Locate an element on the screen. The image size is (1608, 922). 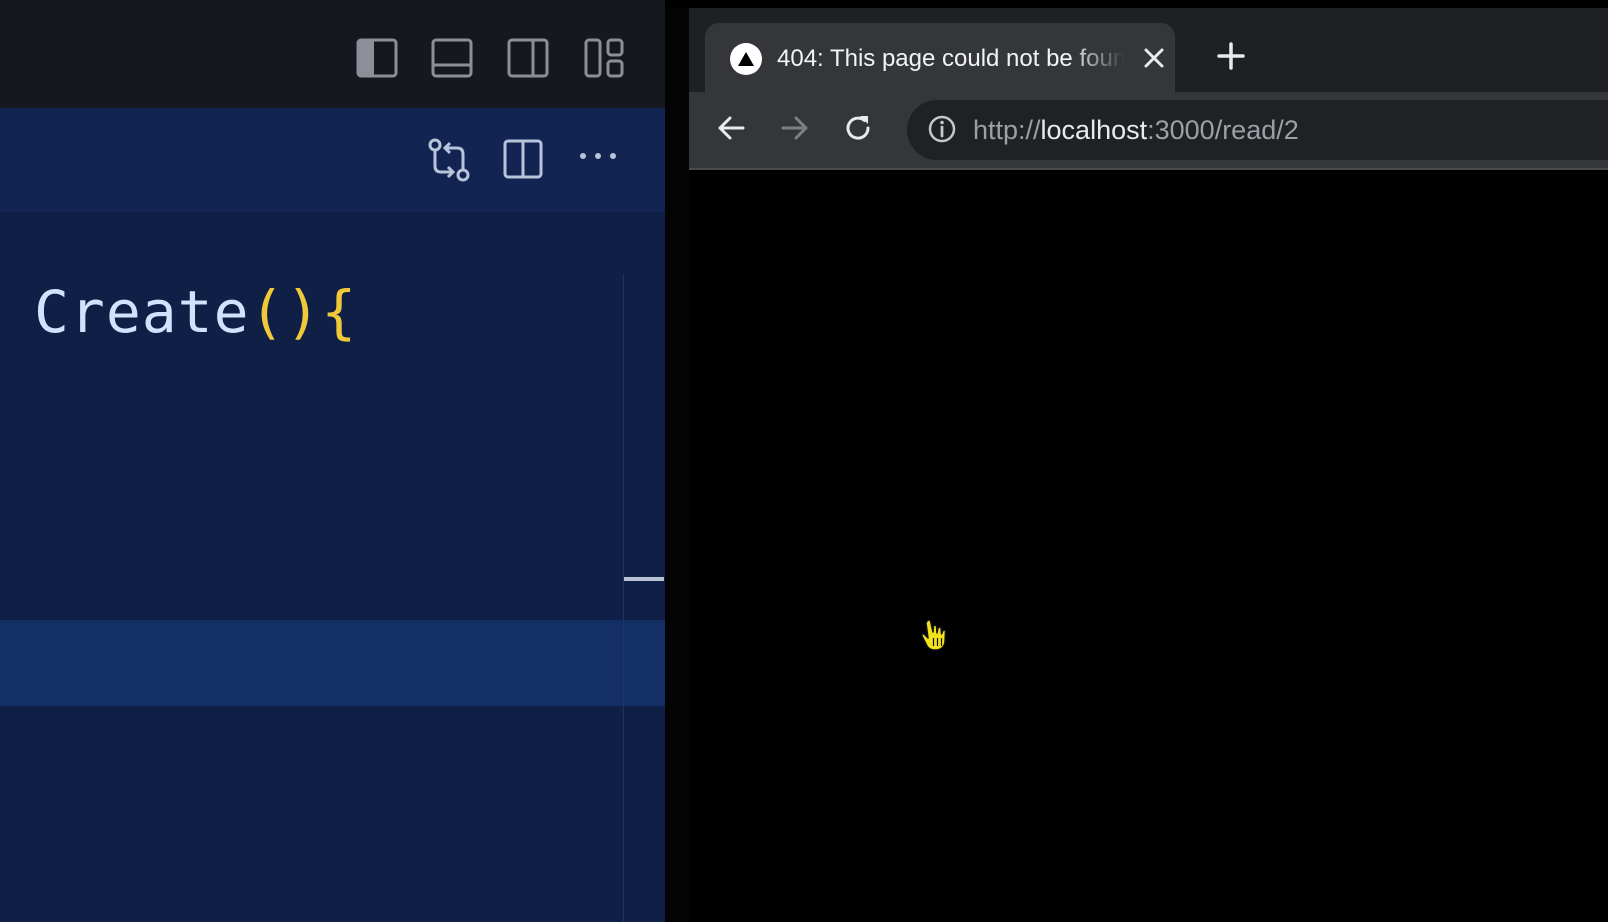
tab-strip: 404: This page could not be found is located at coordinates (1148, 54).